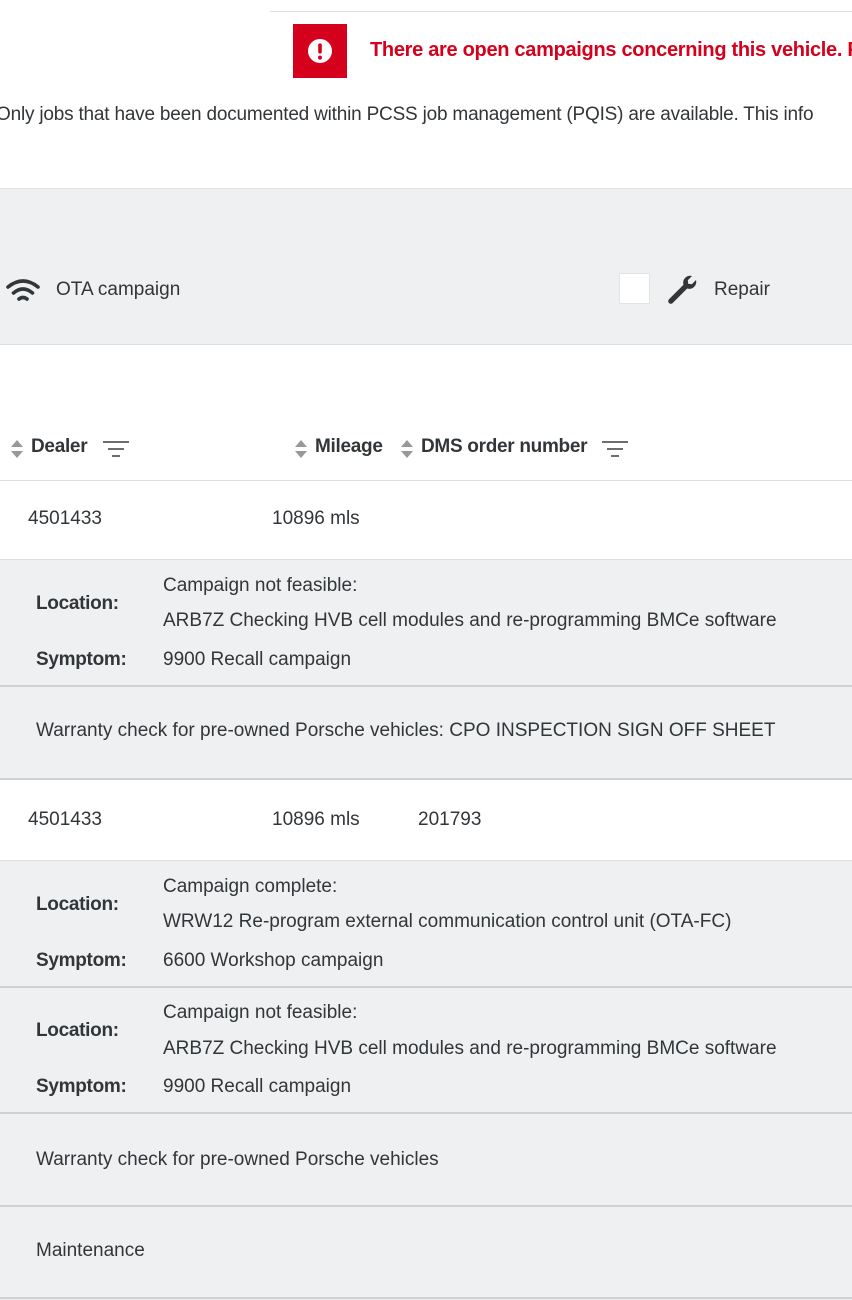 This screenshot has height=1300, width=852. I want to click on repair-filter-label: Repair, so click(742, 290).